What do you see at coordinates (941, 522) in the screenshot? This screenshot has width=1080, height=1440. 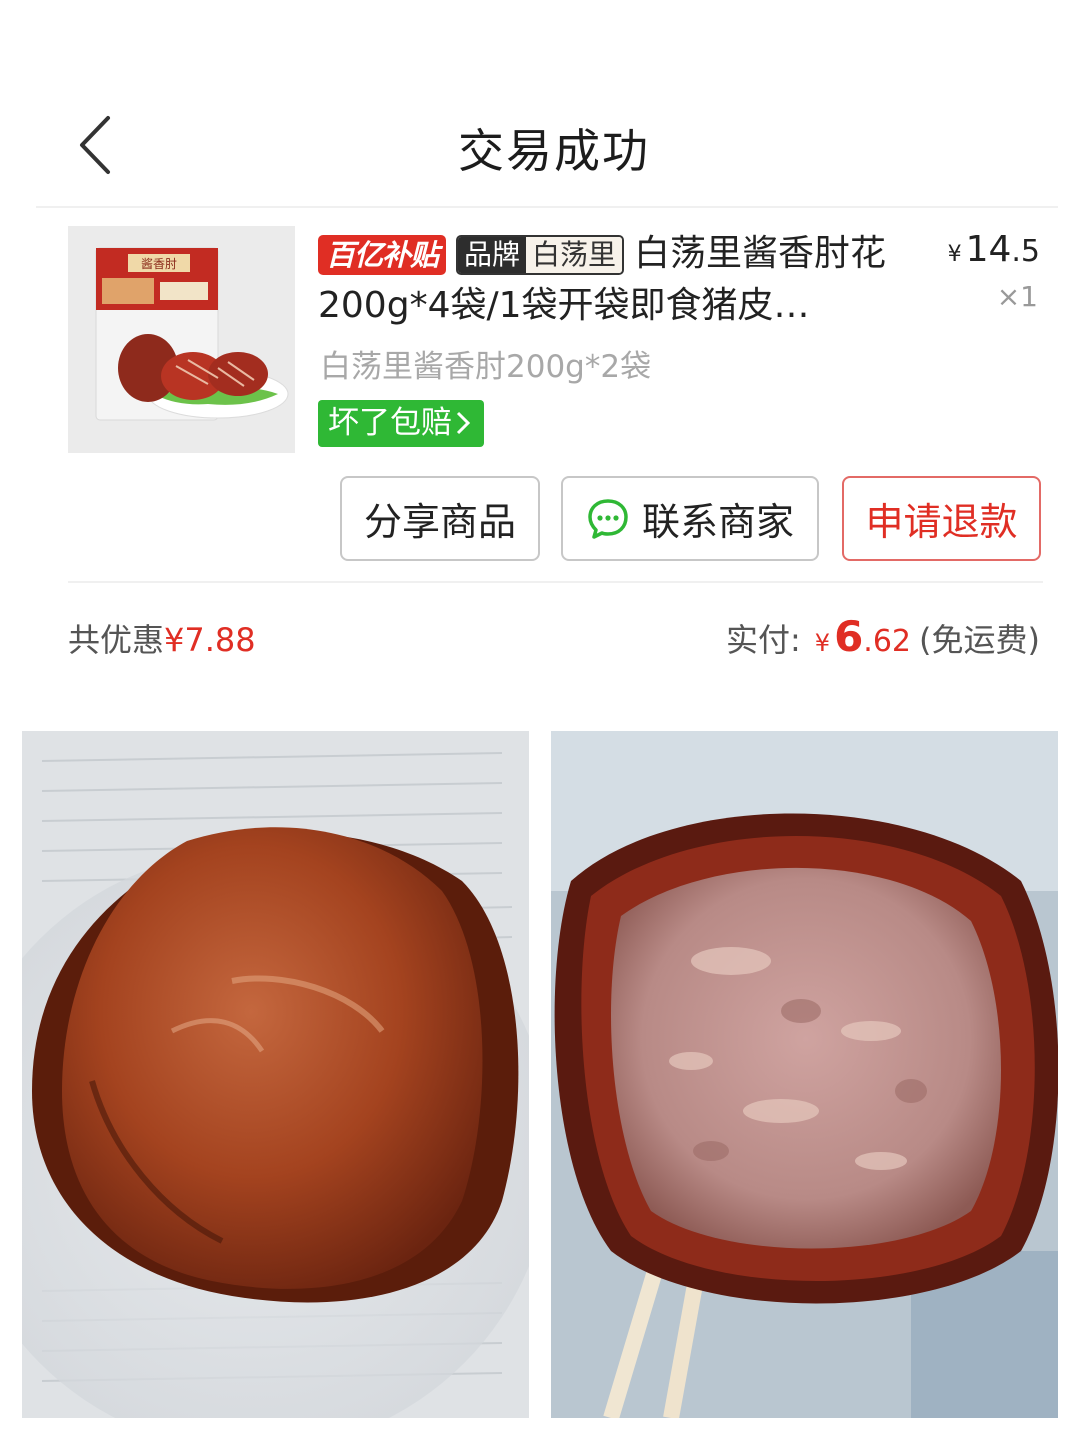 I see `apply-refund-label: 申请退款` at bounding box center [941, 522].